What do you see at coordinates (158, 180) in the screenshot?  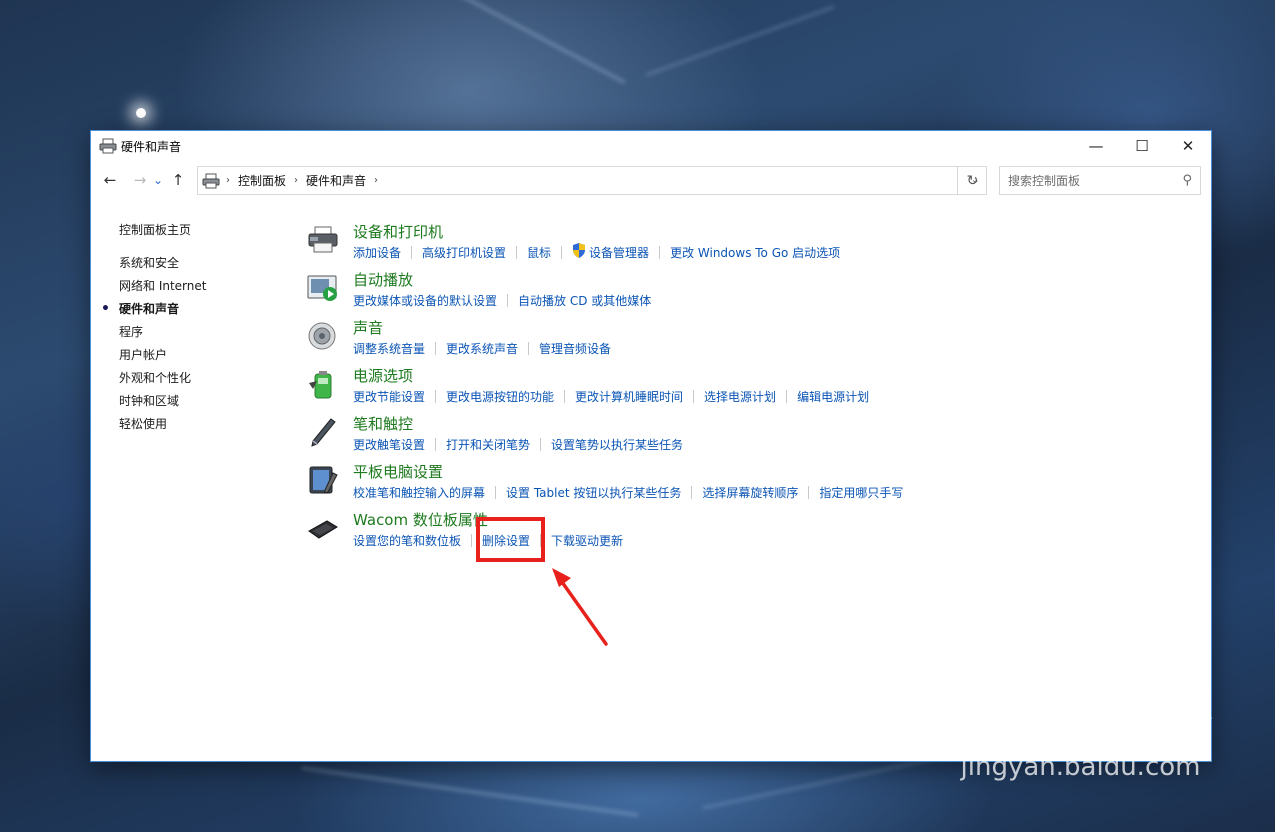 I see `recent-locations-button: ⌄` at bounding box center [158, 180].